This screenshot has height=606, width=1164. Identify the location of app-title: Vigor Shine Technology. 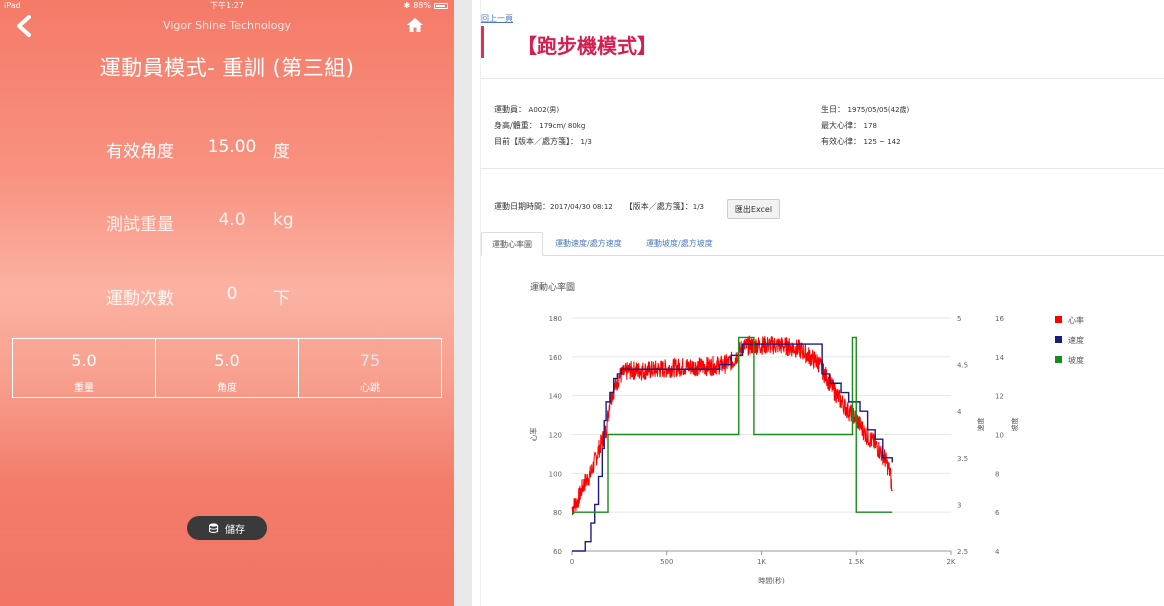
(227, 25).